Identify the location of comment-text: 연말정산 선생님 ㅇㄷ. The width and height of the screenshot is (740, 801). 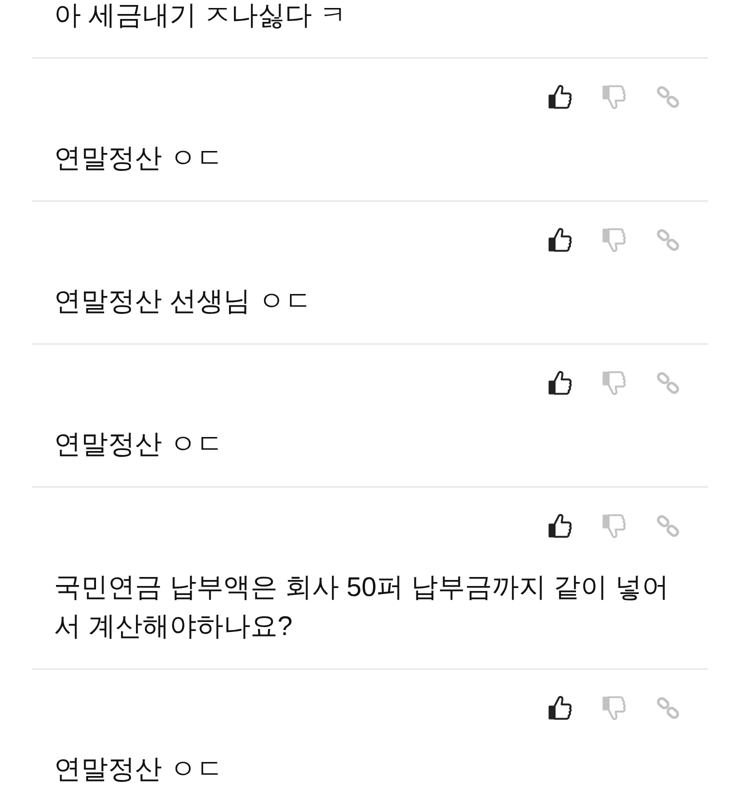
(184, 301).